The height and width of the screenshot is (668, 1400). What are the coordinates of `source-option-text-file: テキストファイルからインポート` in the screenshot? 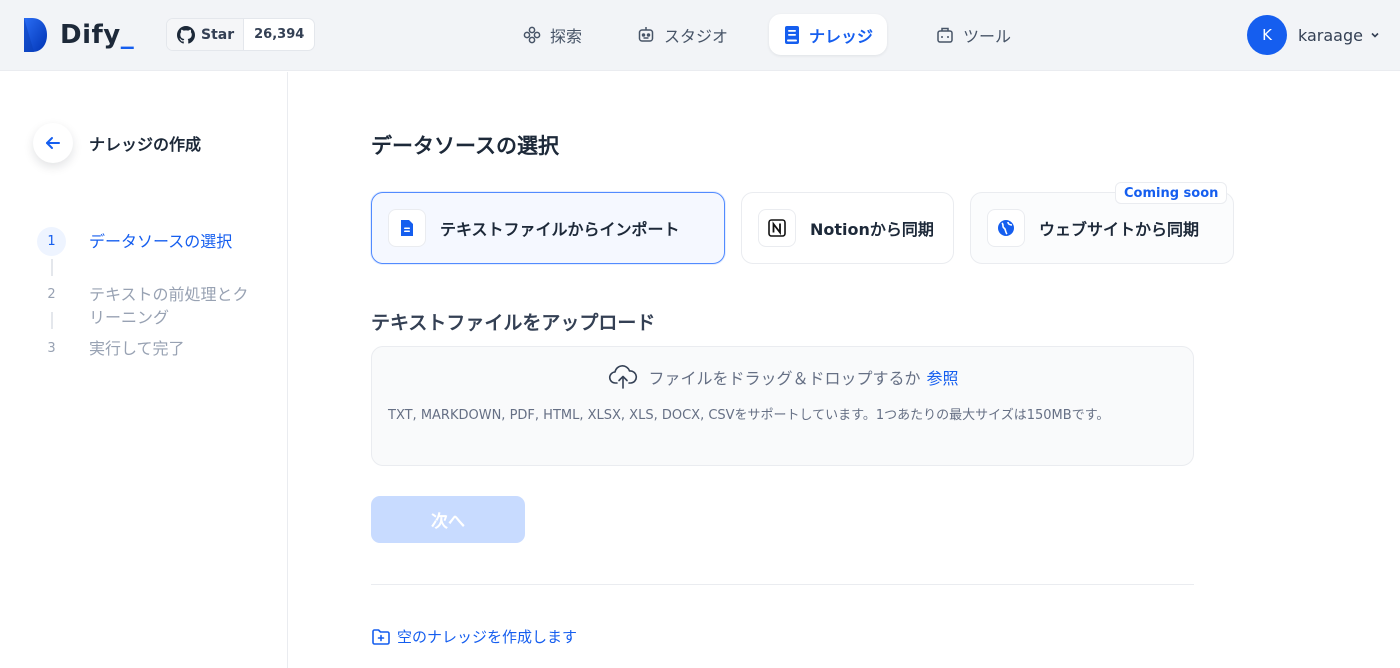 It's located at (548, 228).